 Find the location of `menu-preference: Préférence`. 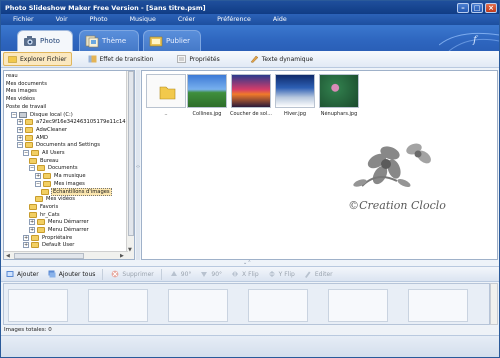

menu-preference: Préférence is located at coordinates (233, 19).